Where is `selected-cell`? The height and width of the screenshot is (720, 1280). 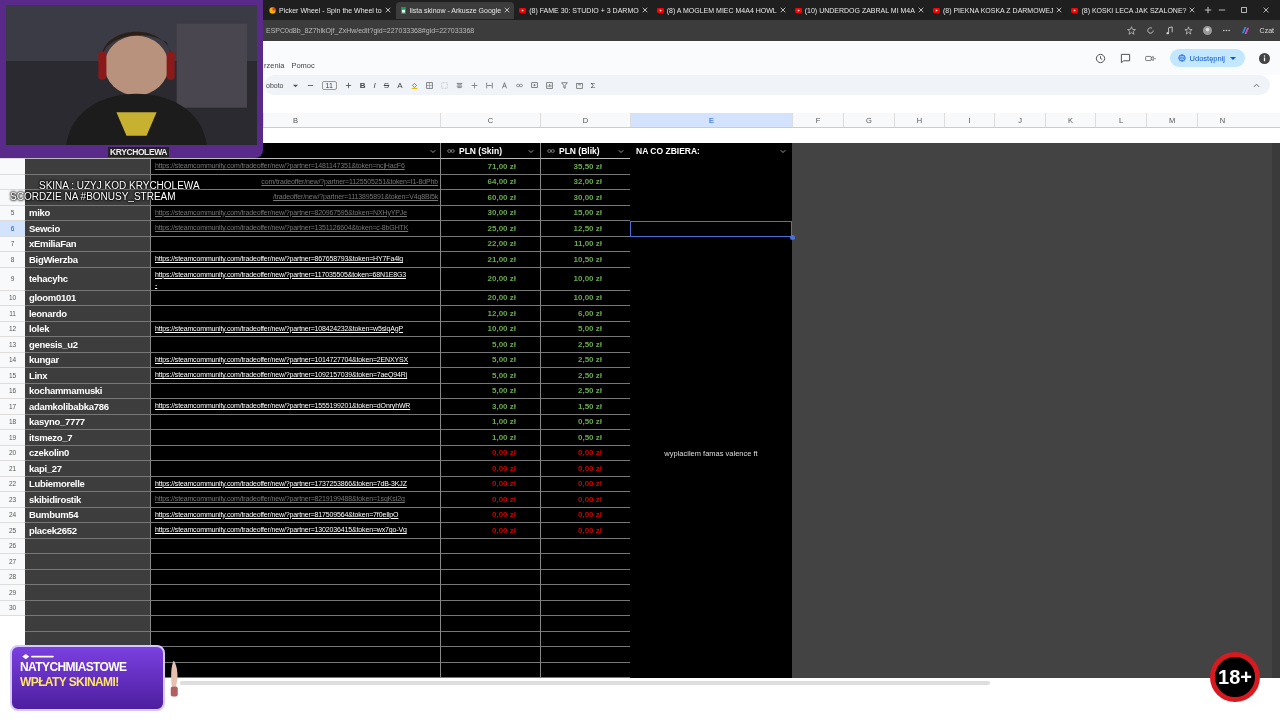 selected-cell is located at coordinates (711, 229).